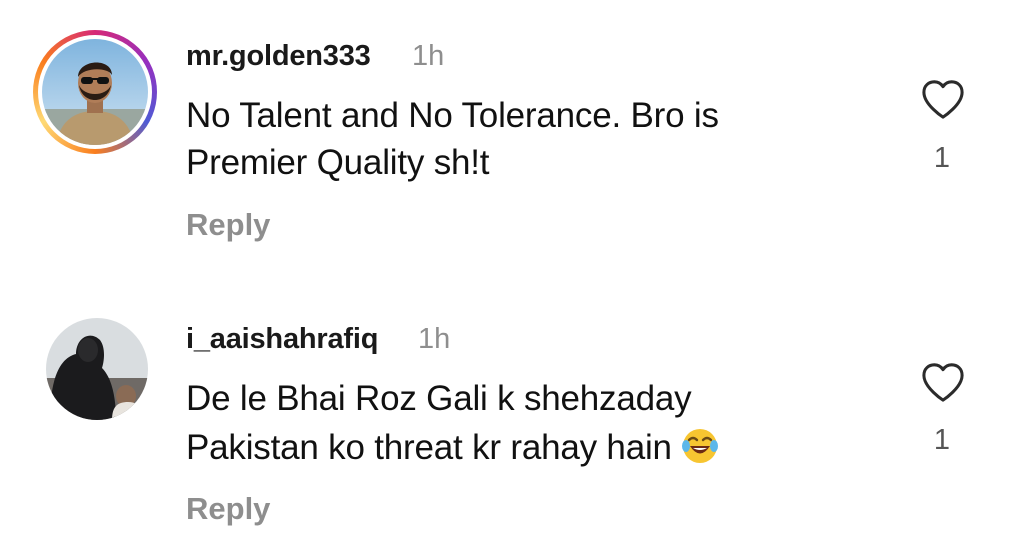 The image size is (1024, 539). I want to click on comment-text-line: De le Bhai Roz Gali k shehzaday, so click(439, 398).